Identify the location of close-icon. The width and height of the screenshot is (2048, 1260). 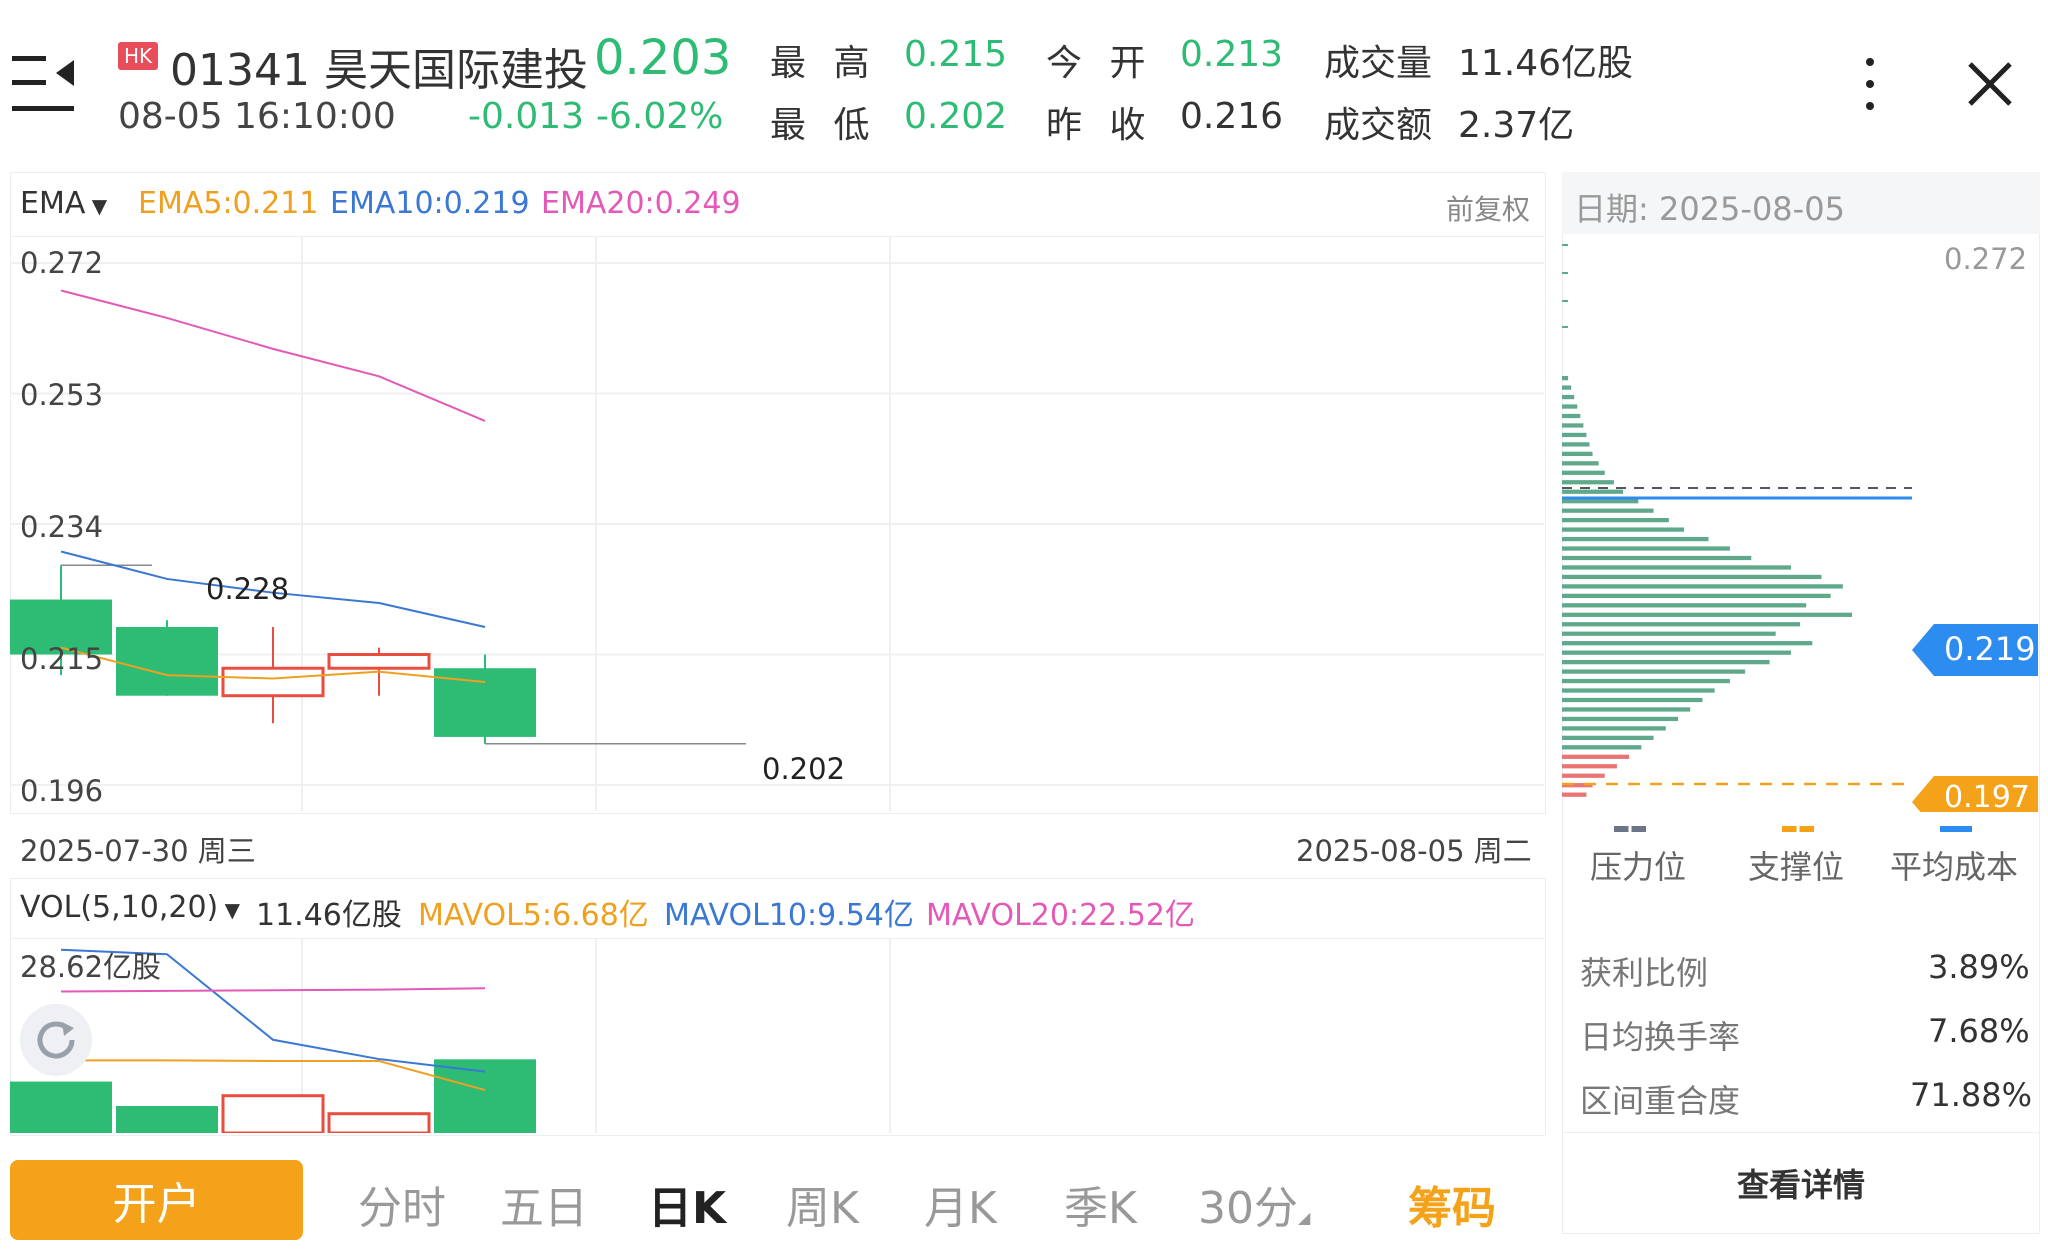
(1990, 84).